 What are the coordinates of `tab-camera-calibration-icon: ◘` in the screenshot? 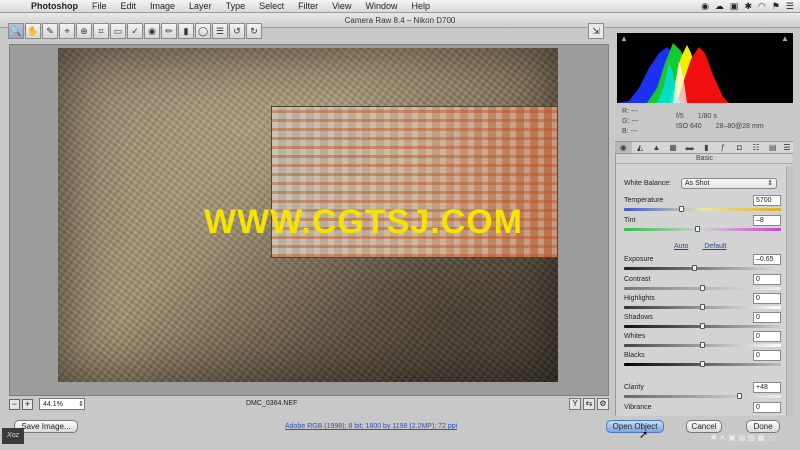 It's located at (739, 147).